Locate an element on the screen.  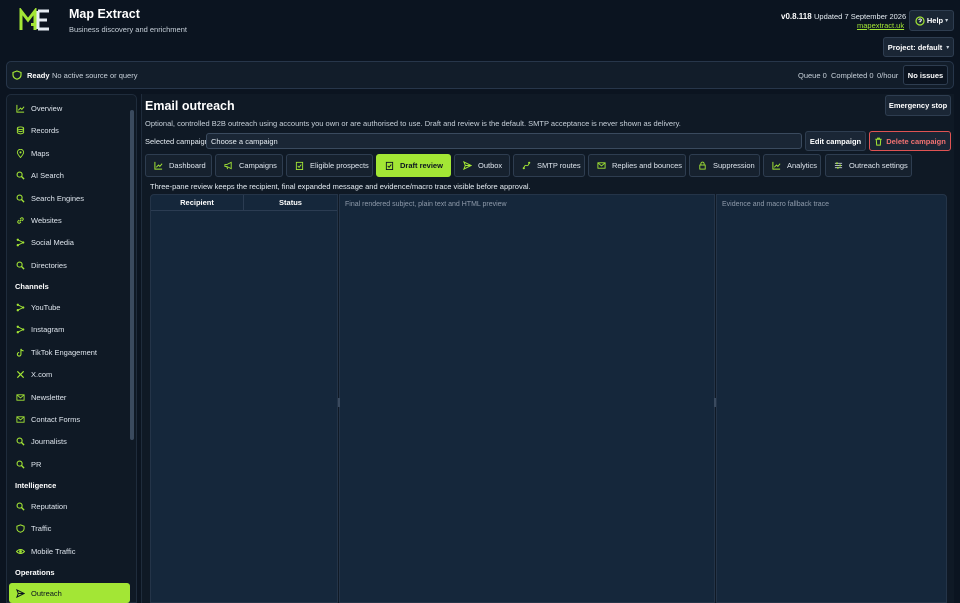
project-selector: Project: default ▾ is located at coordinates (918, 47).